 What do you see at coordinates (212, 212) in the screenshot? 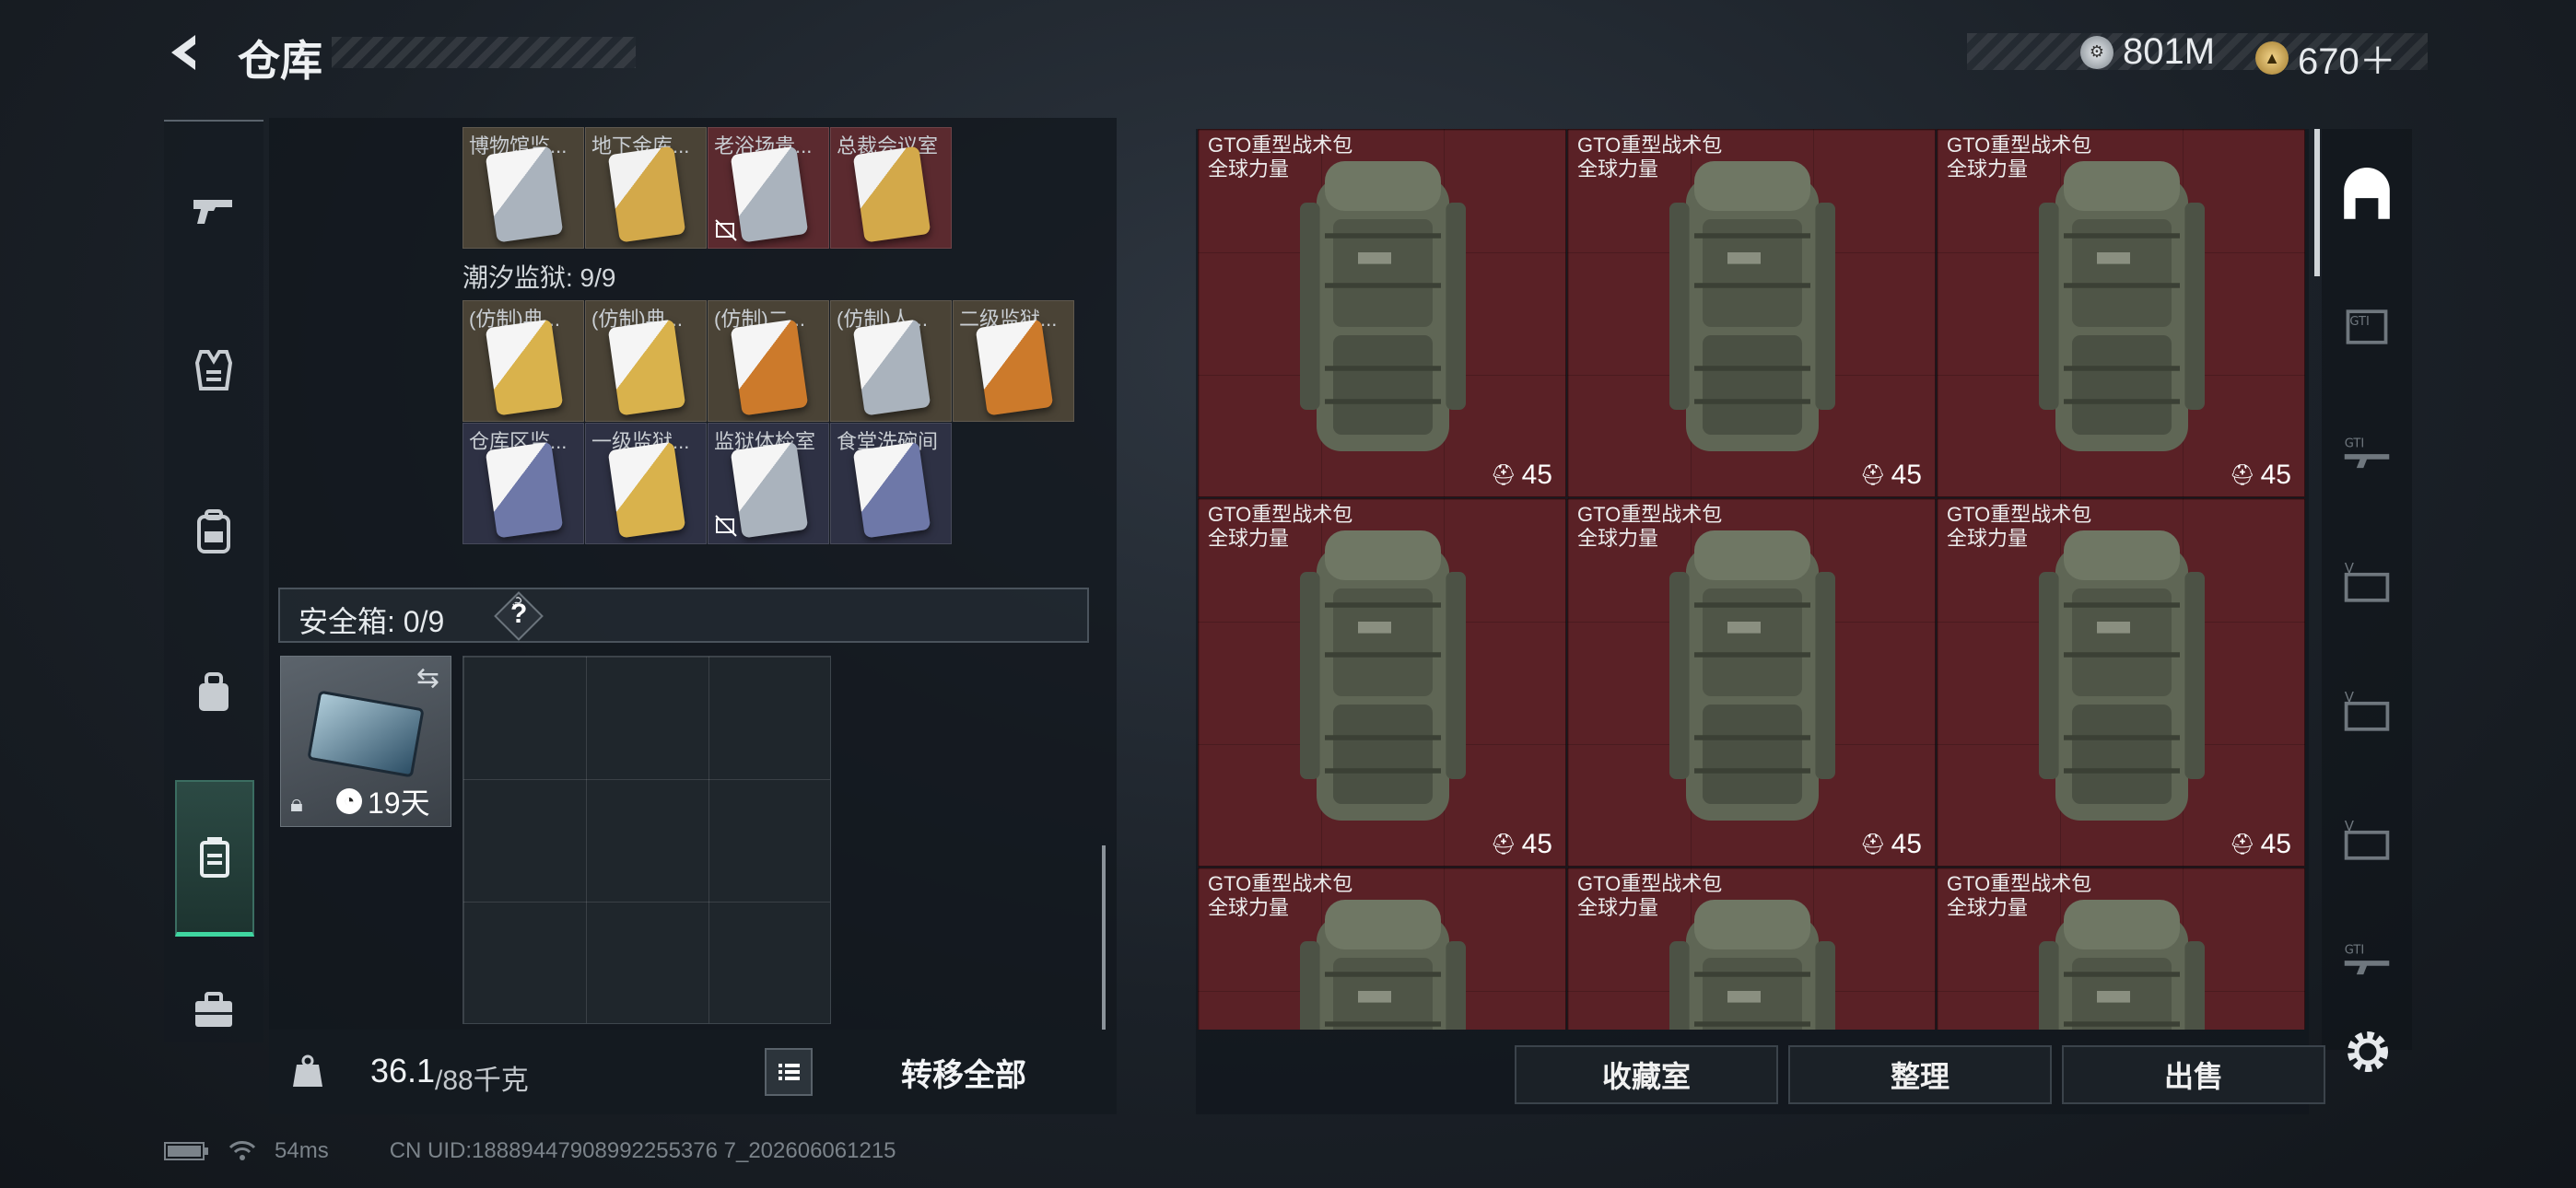
I see `pistol-icon` at bounding box center [212, 212].